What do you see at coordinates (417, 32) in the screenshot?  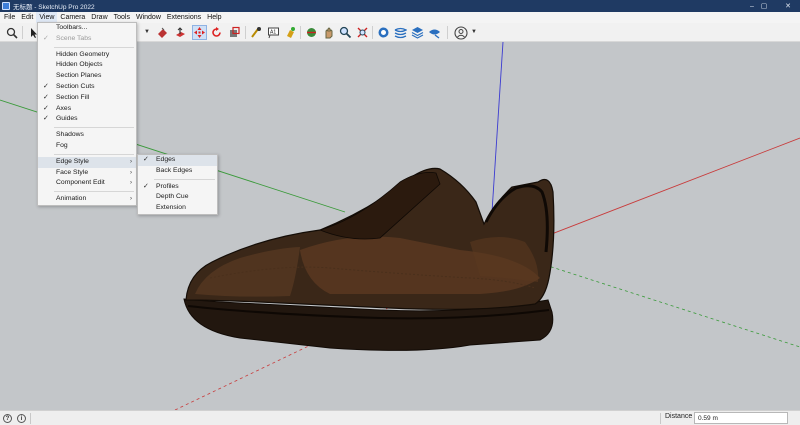 I see `stack-icon` at bounding box center [417, 32].